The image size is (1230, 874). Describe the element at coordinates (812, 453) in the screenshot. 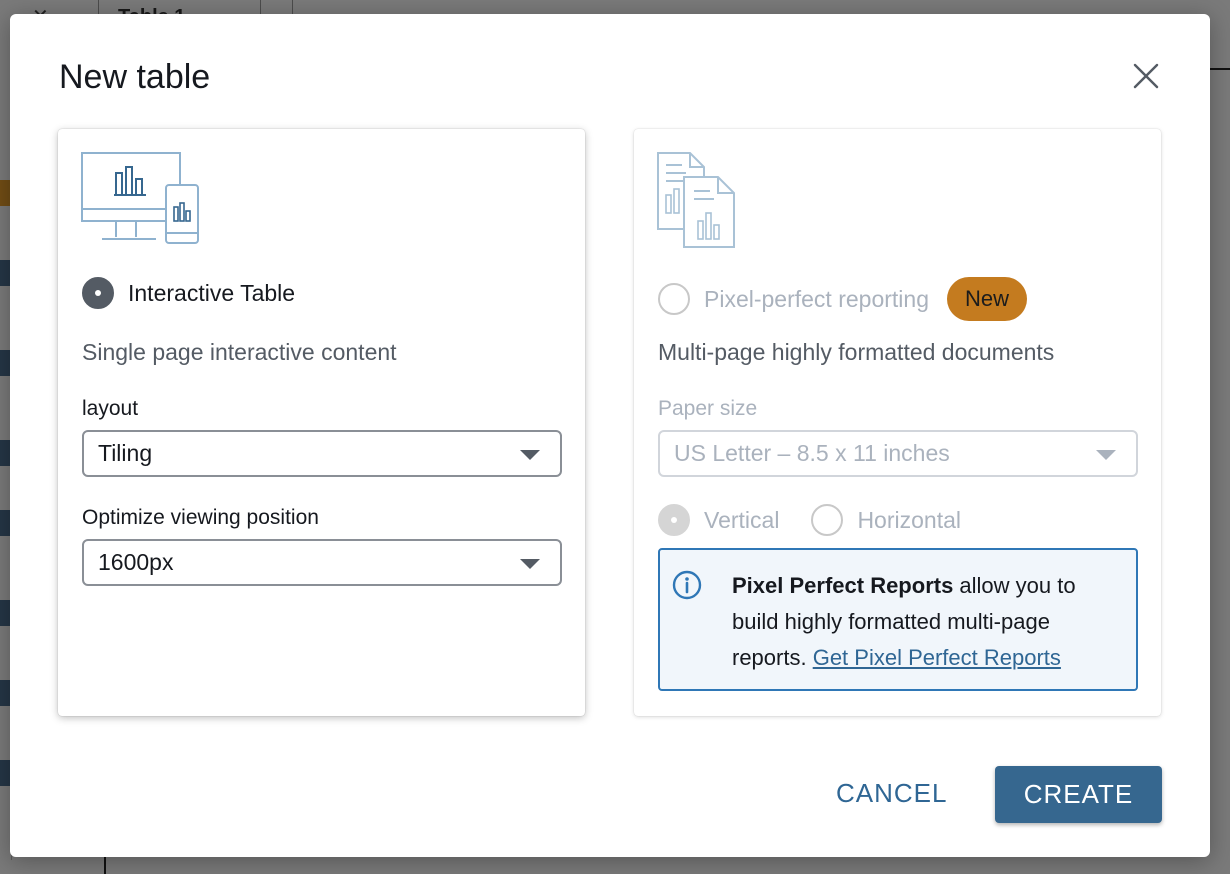

I see `paper-size-value: US Letter – 8.5 x 11 inches` at that location.